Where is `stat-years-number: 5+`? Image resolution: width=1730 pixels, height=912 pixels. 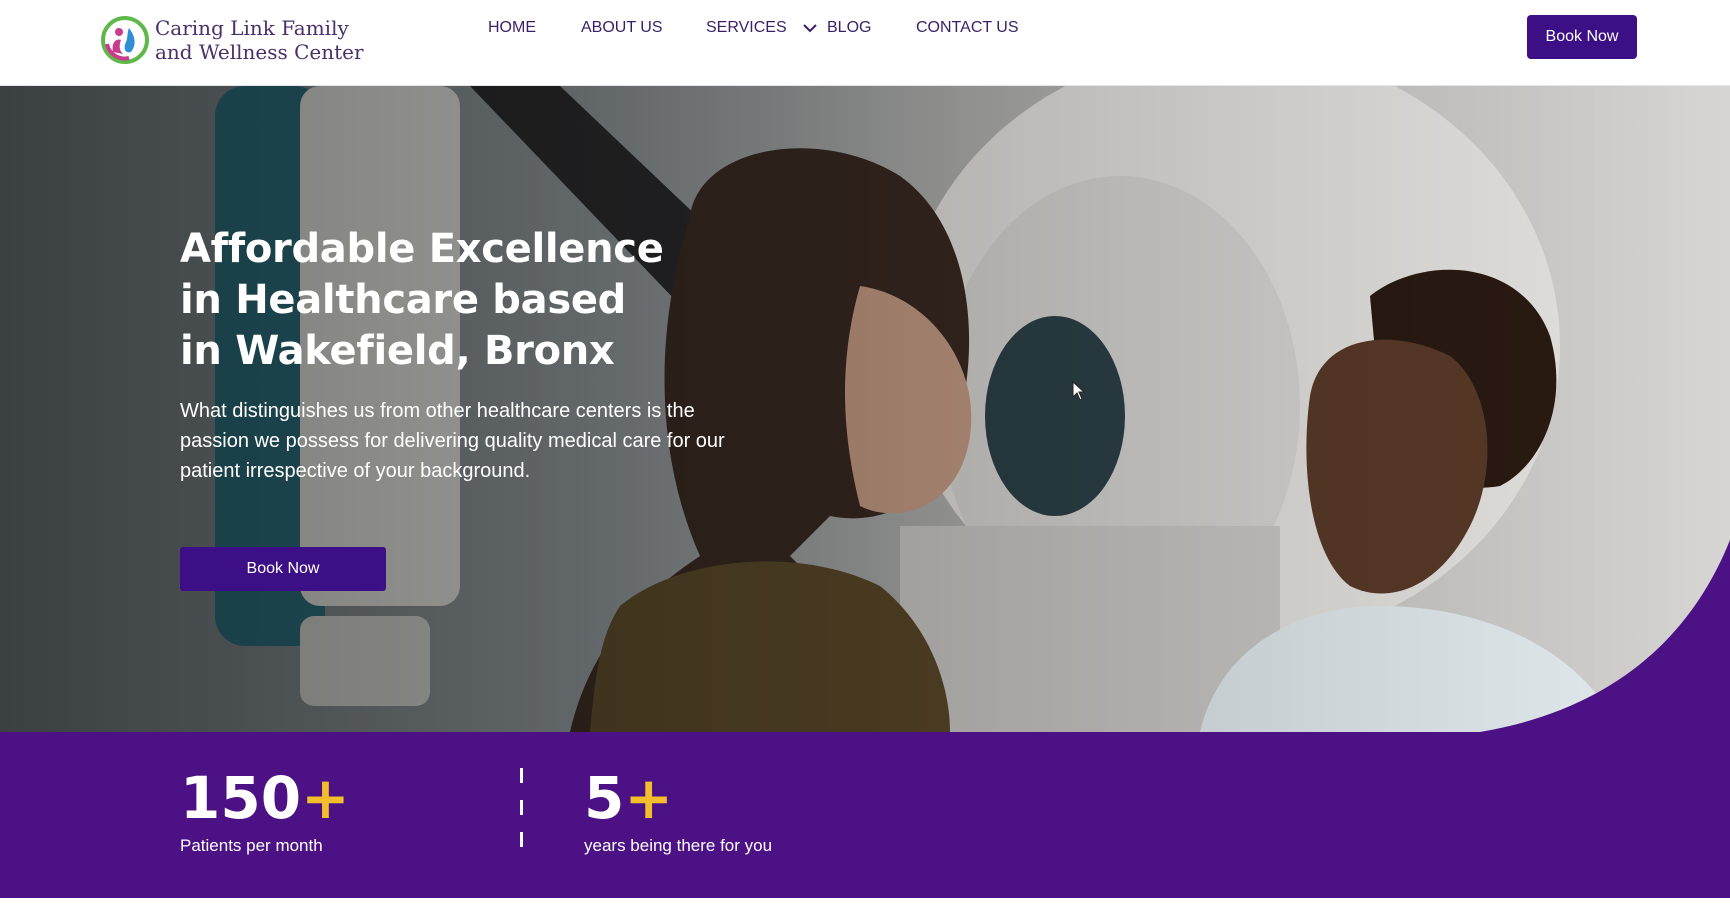
stat-years-number: 5+ is located at coordinates (628, 798).